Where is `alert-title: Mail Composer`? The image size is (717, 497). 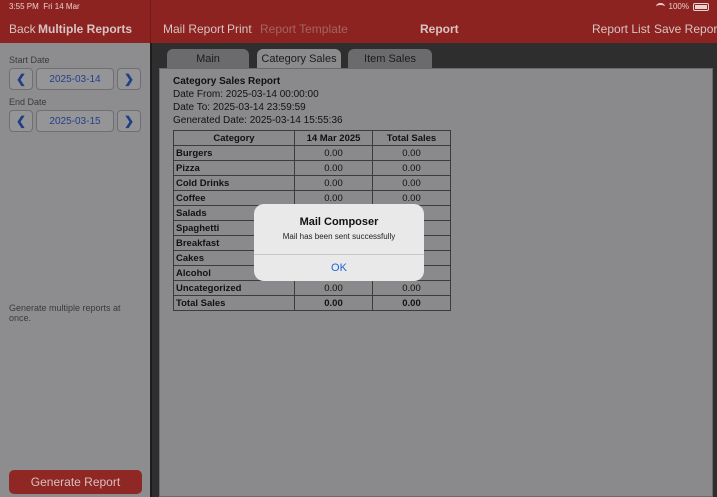
alert-title: Mail Composer is located at coordinates (339, 222).